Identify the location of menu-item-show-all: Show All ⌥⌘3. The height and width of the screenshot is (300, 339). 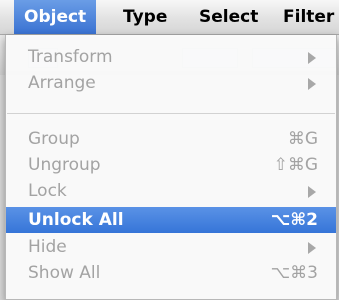
(171, 273).